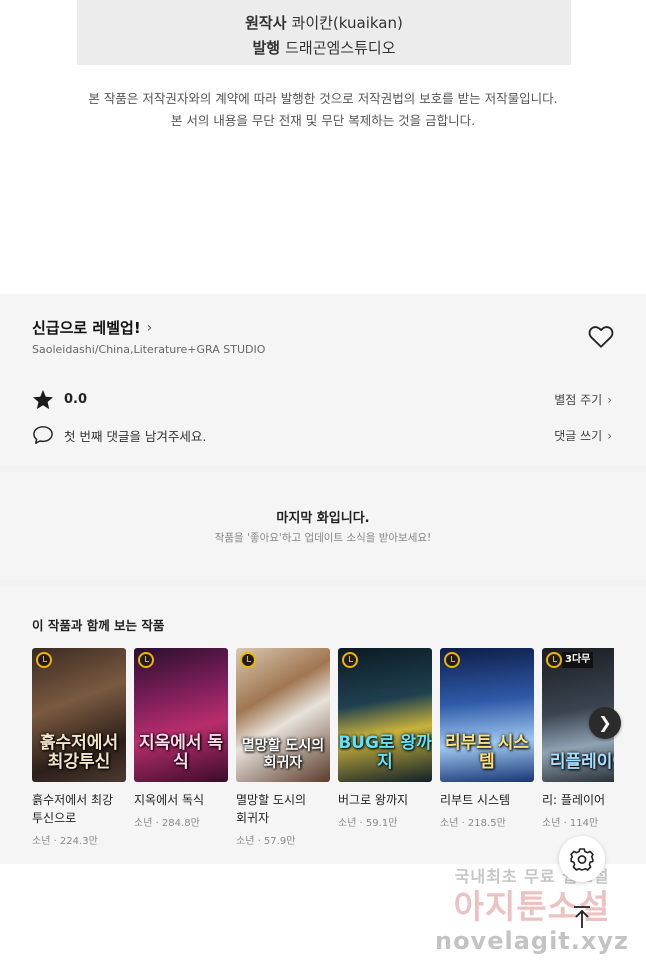 The width and height of the screenshot is (646, 980). I want to click on cover-title: 흙수저에서 최강투신, so click(79, 752).